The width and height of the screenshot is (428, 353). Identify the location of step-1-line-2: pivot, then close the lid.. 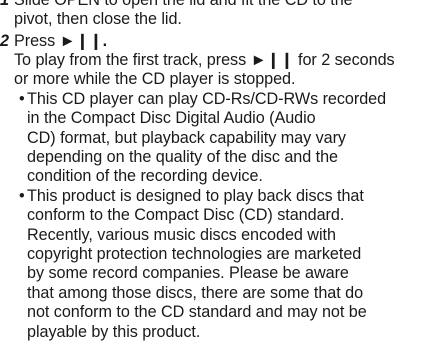
(98, 19).